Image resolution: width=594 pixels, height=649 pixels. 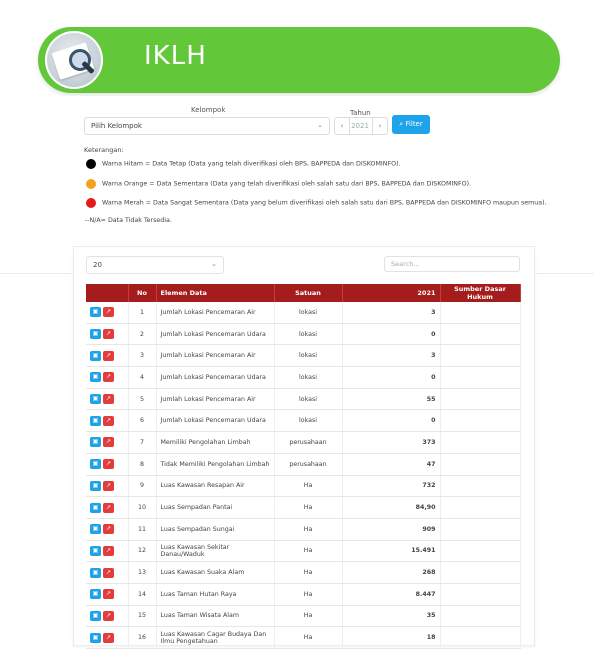 I want to click on filter-button-label: Filter, so click(x=414, y=124).